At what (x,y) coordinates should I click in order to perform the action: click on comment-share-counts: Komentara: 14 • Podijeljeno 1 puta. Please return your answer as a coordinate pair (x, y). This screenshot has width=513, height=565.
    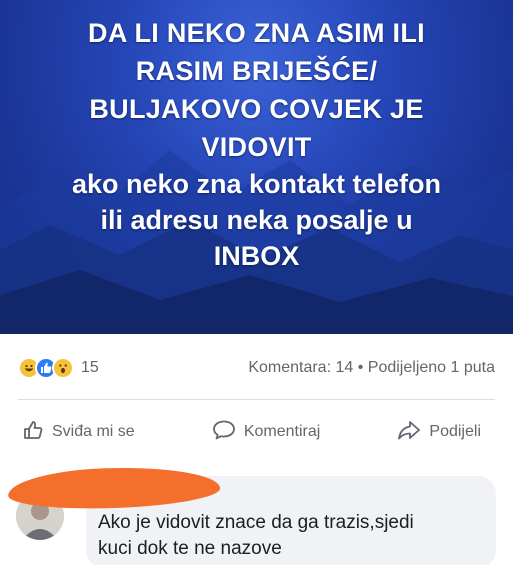
    Looking at the image, I should click on (371, 368).